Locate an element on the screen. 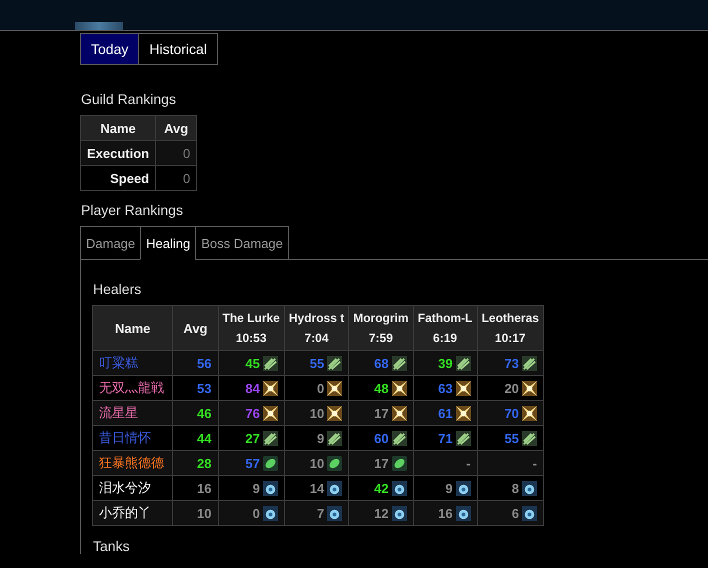  score: 68 is located at coordinates (381, 363).